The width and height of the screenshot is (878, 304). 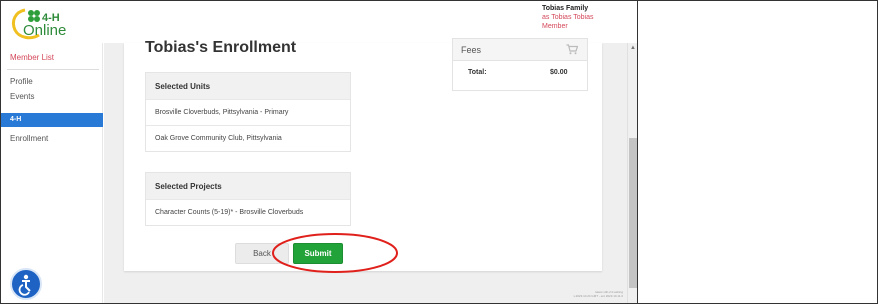 What do you see at coordinates (248, 86) in the screenshot?
I see `selected-units-header: Selected Units` at bounding box center [248, 86].